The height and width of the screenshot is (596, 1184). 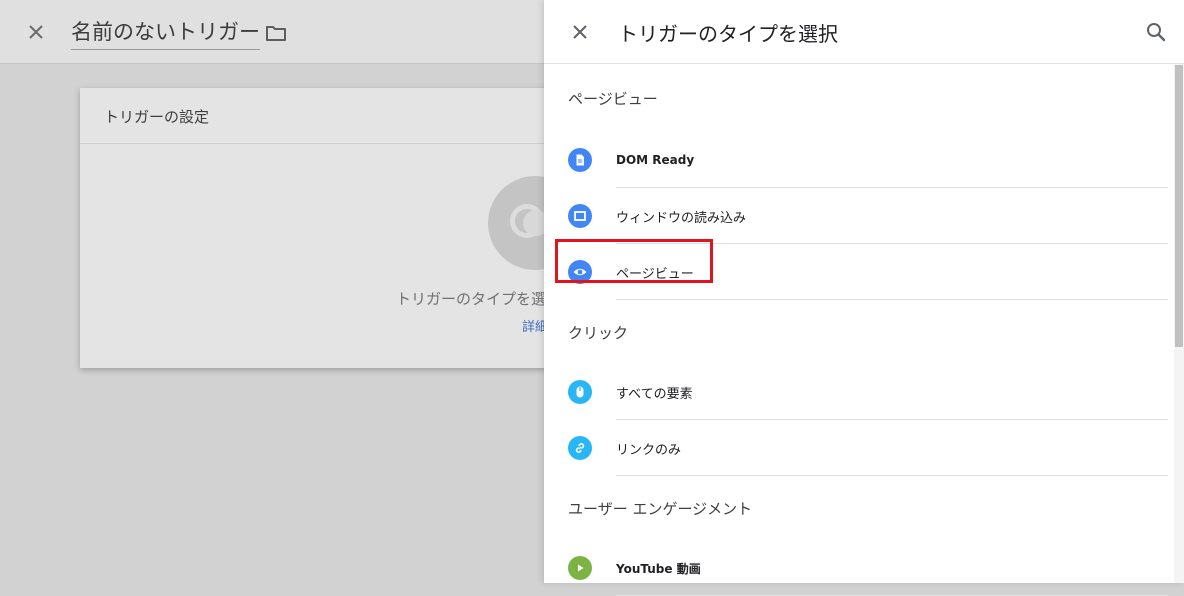 What do you see at coordinates (598, 332) in the screenshot?
I see `section-heading-click: クリック` at bounding box center [598, 332].